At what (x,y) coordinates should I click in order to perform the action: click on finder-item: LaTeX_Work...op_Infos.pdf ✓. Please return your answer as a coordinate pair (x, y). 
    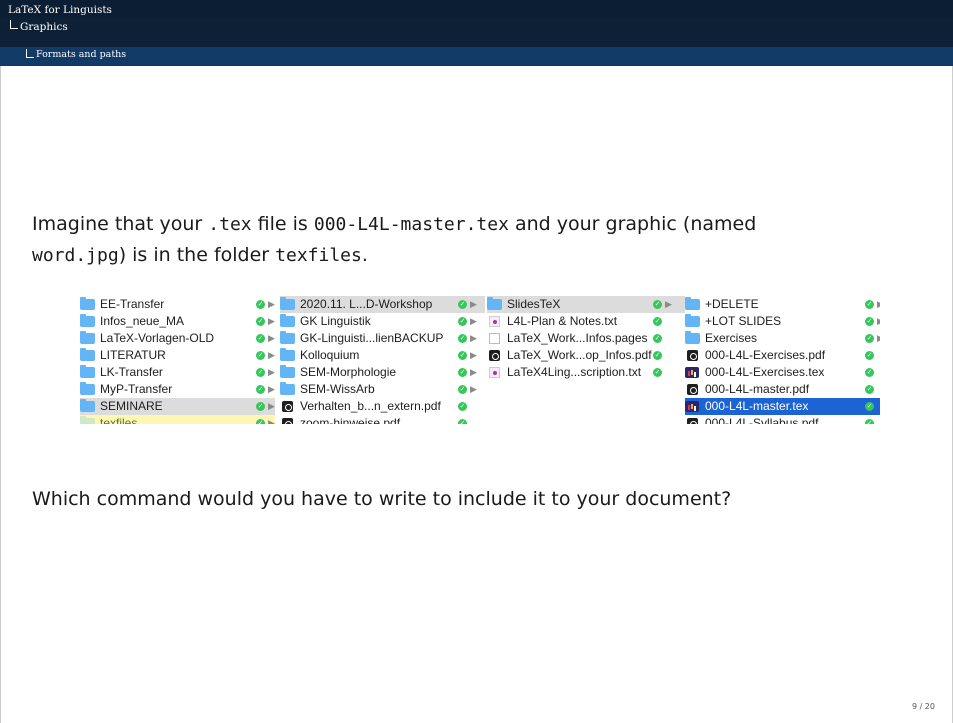
    Looking at the image, I should click on (586, 355).